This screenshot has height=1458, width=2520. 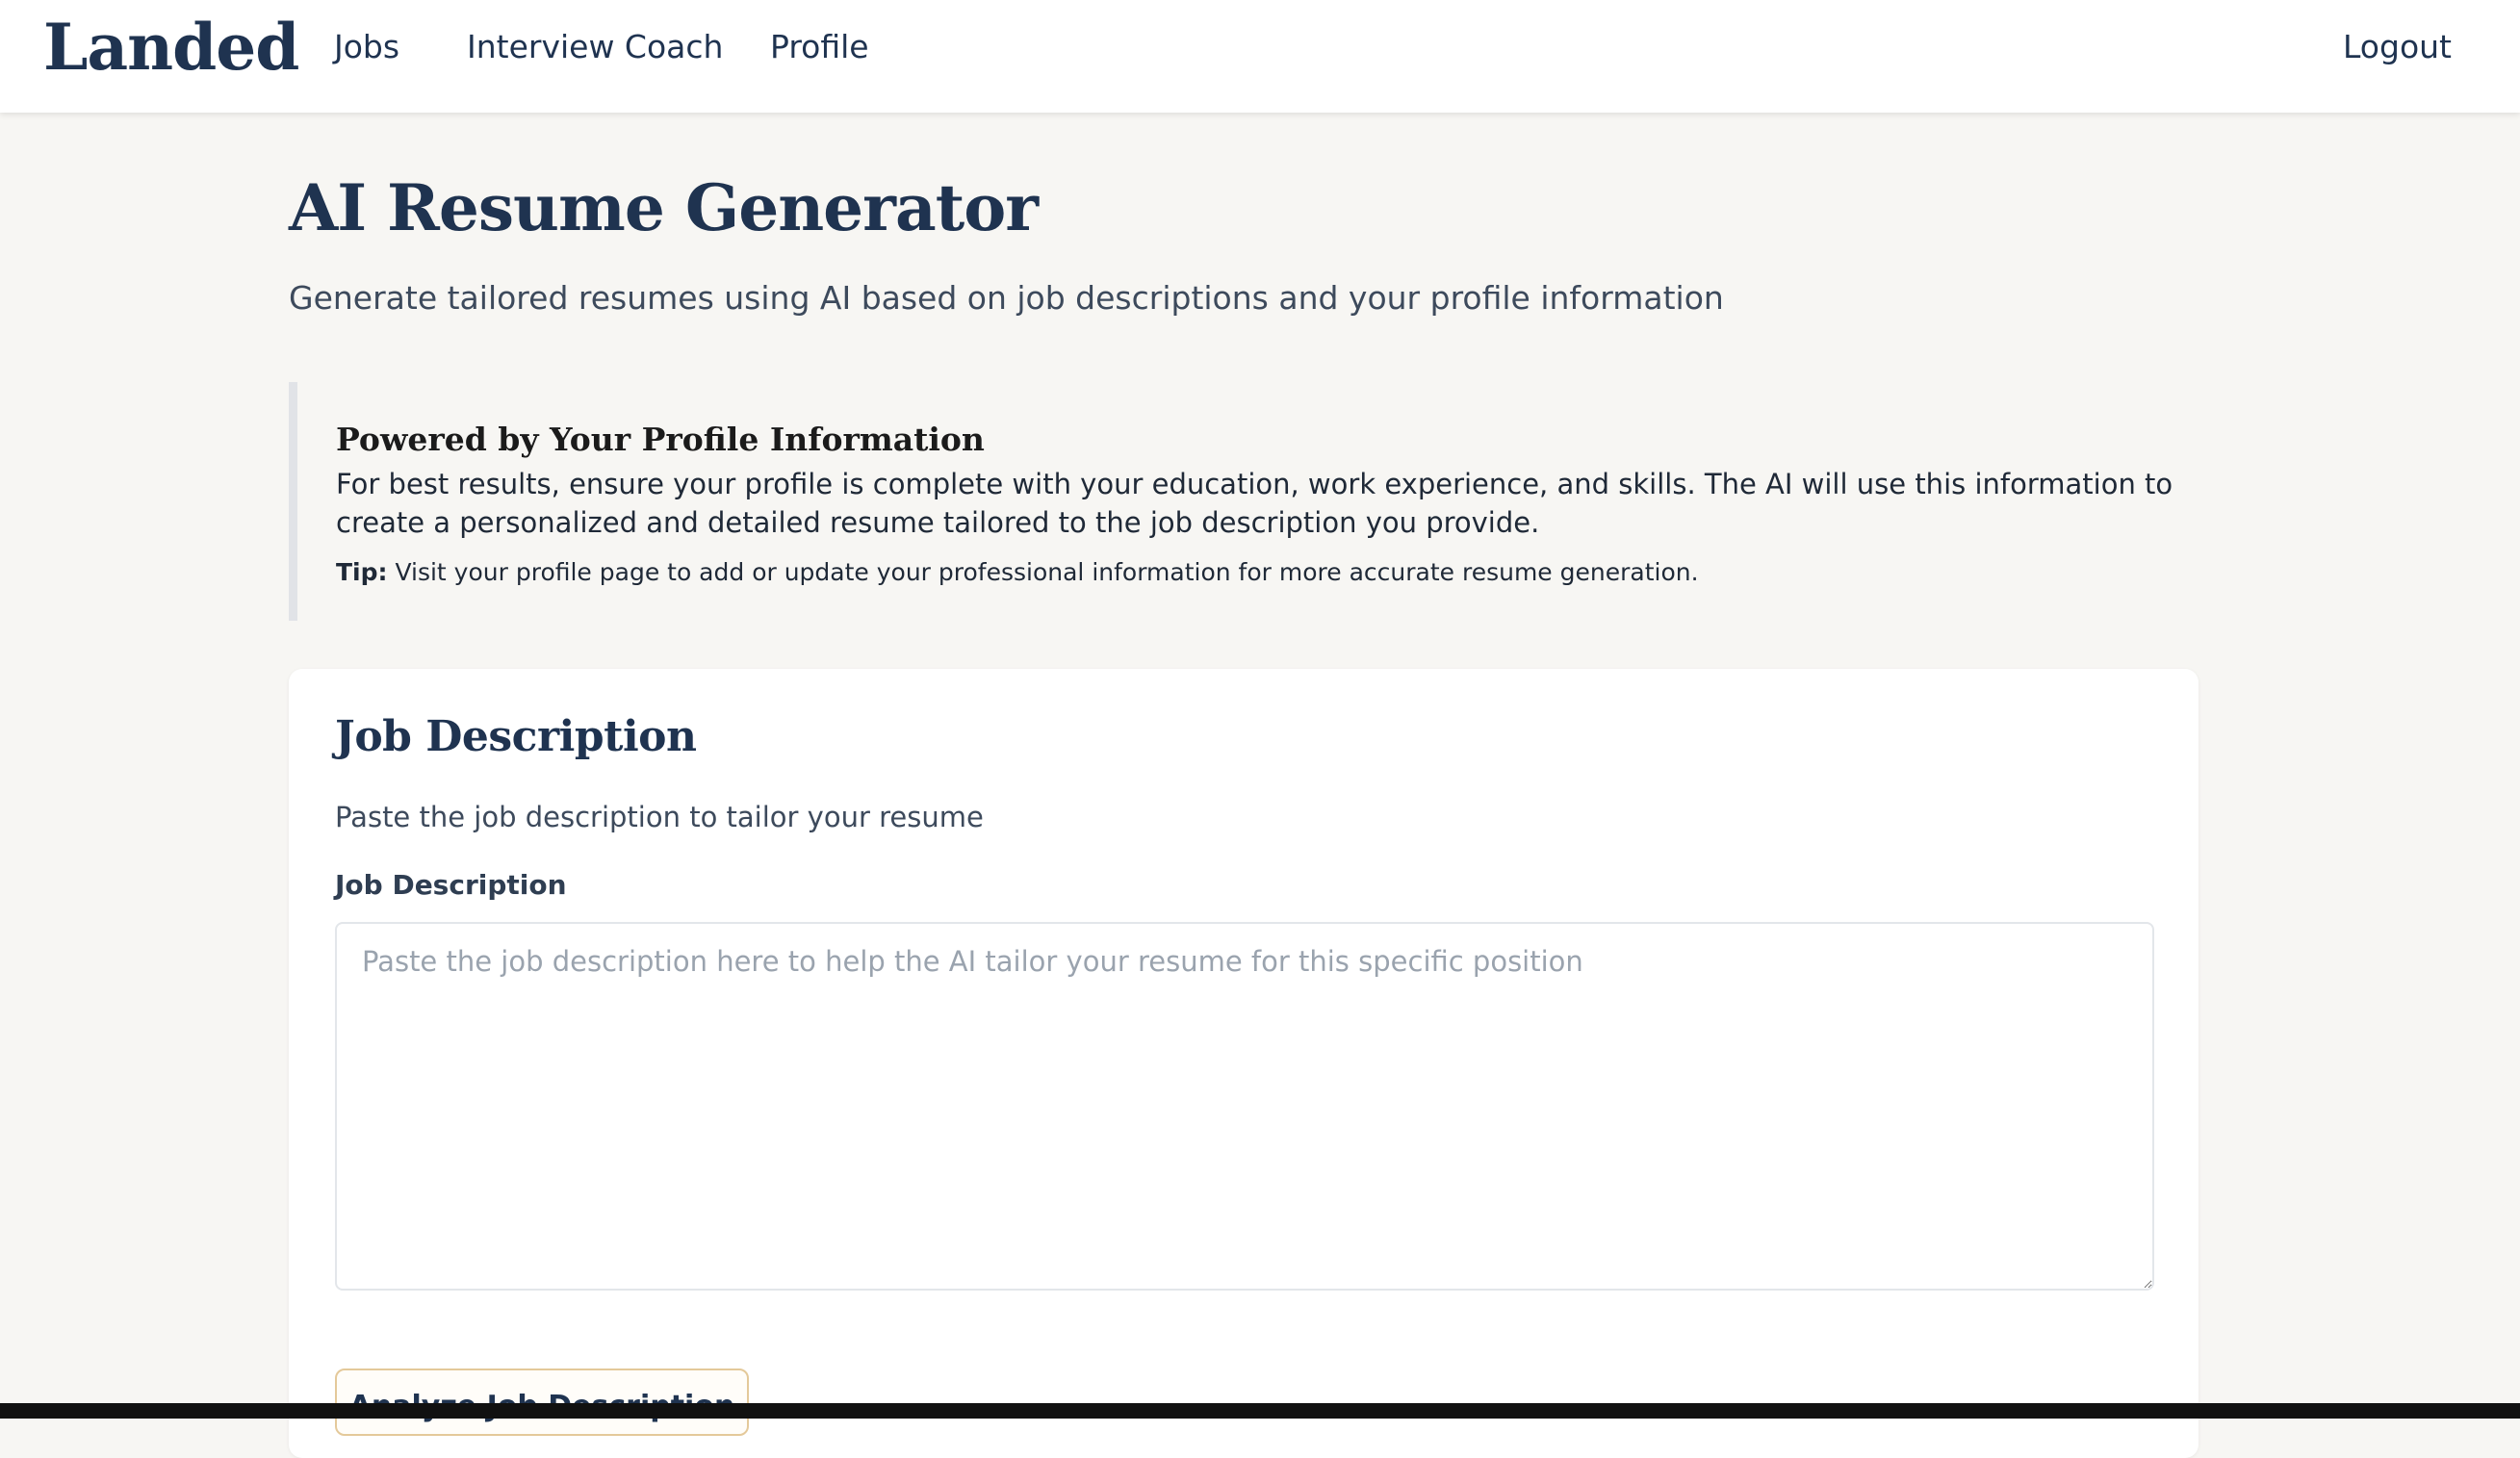 What do you see at coordinates (664, 207) in the screenshot?
I see `page-title: AI Resume Generator` at bounding box center [664, 207].